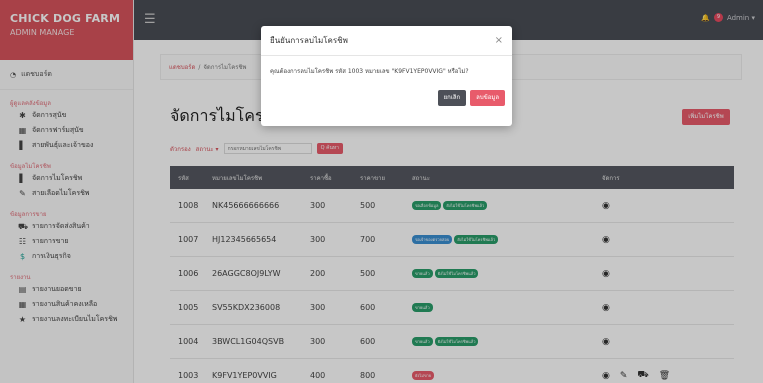  What do you see at coordinates (309, 40) in the screenshot?
I see `modal-title: ยืนยันการลบไมโครชิพ` at bounding box center [309, 40].